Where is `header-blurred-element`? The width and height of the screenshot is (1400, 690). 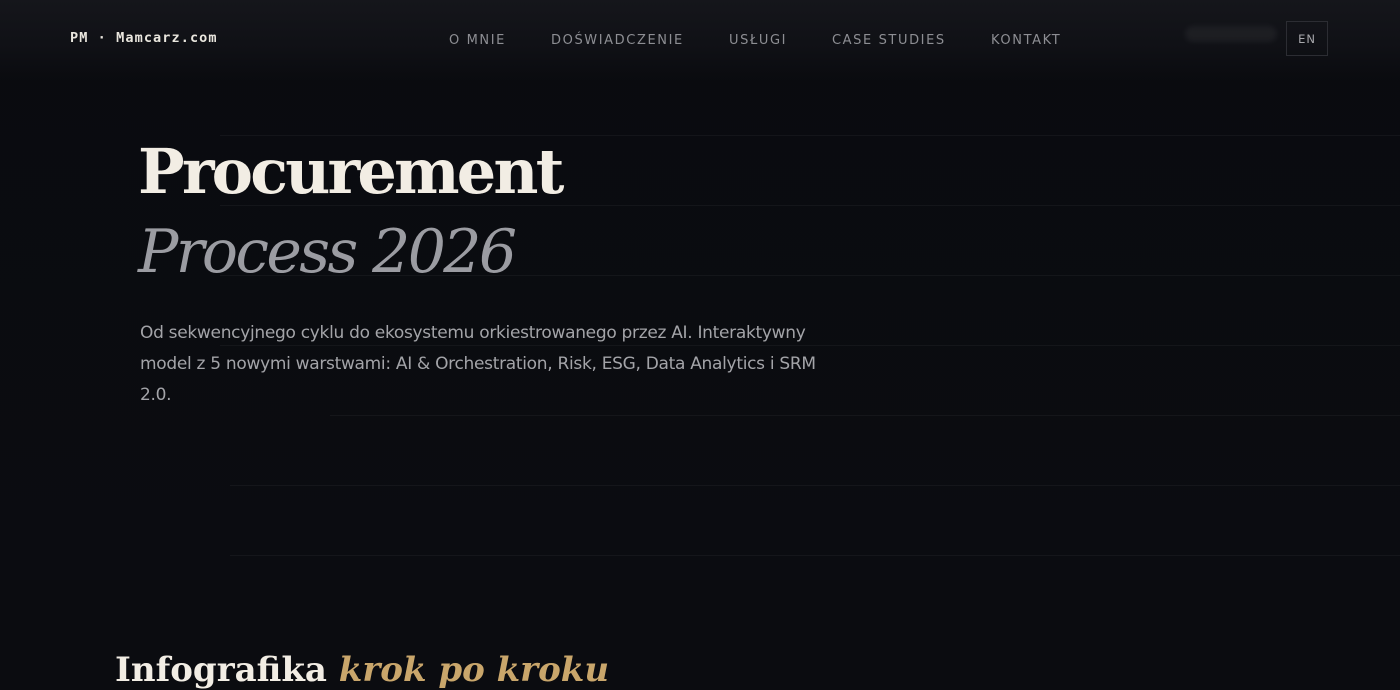
header-blurred-element is located at coordinates (1231, 34).